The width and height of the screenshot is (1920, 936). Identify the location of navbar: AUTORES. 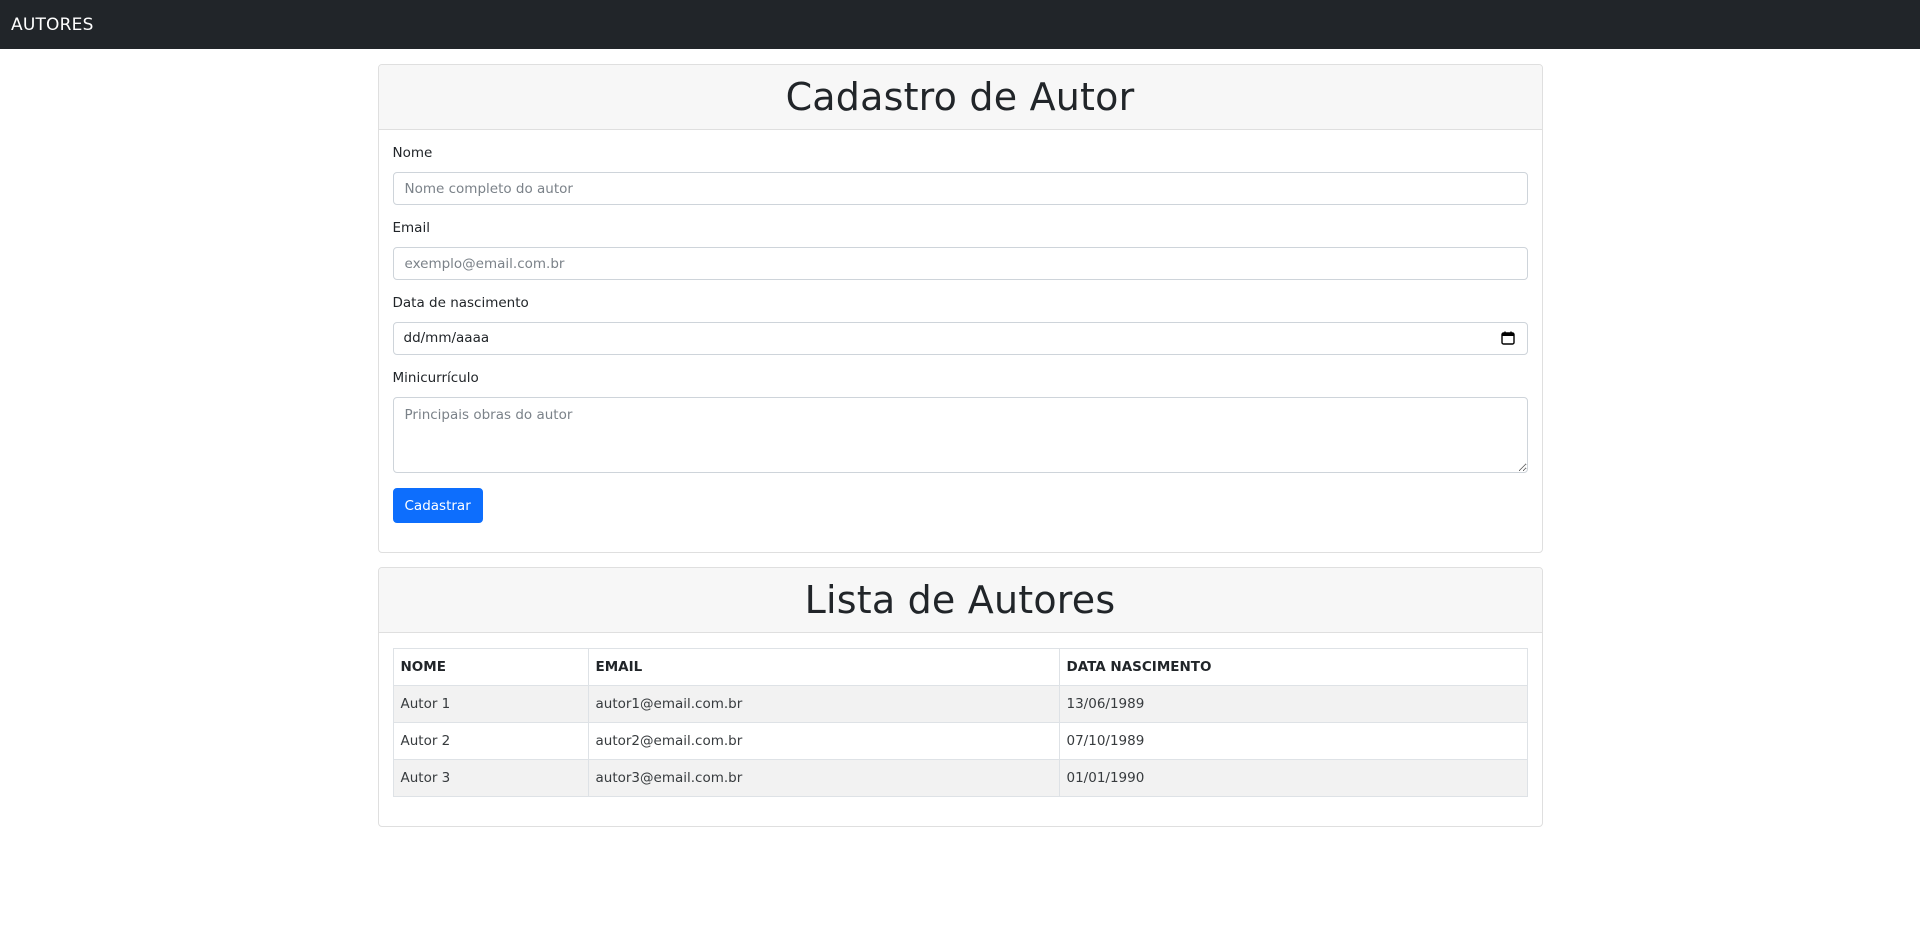
(960, 24).